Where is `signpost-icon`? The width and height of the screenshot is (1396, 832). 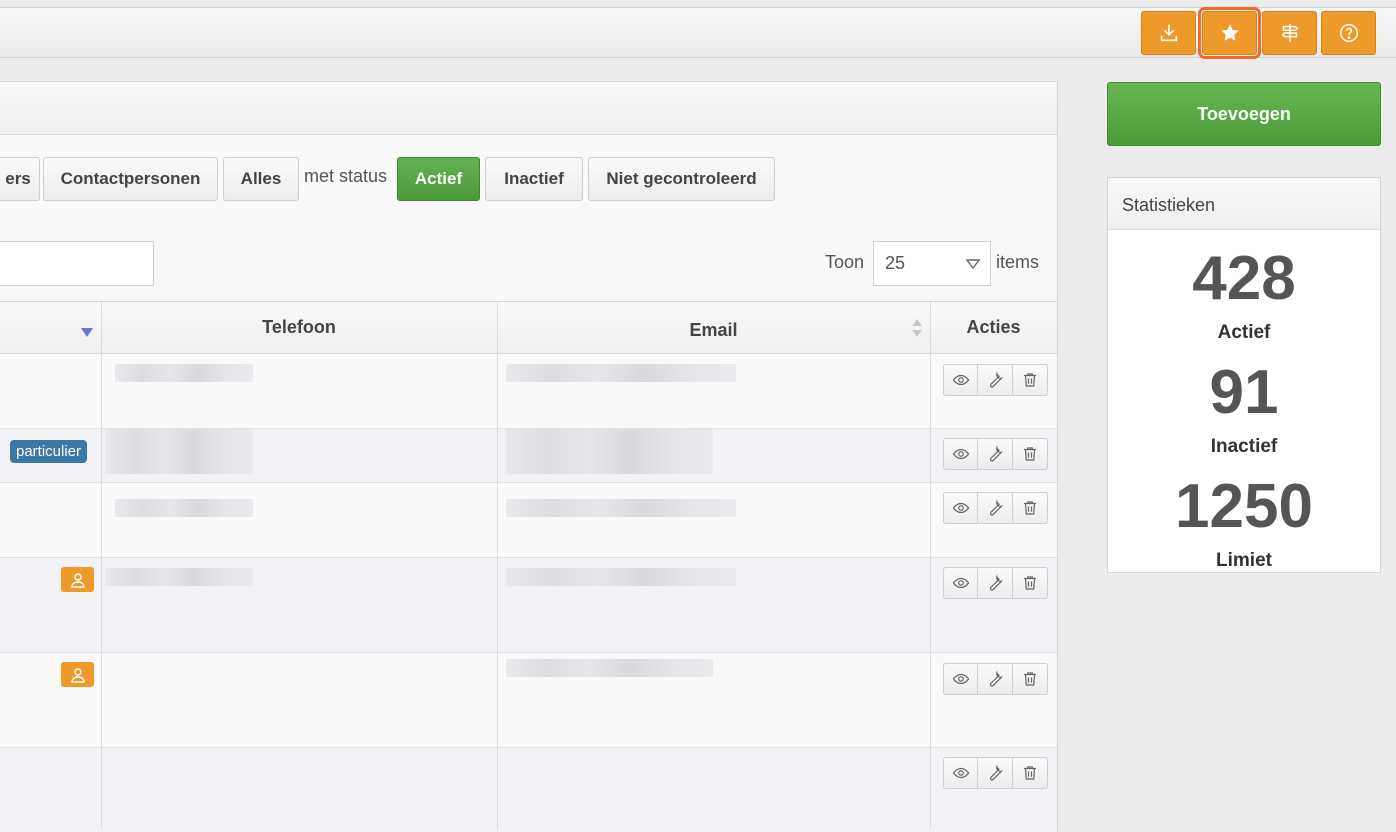 signpost-icon is located at coordinates (1289, 33).